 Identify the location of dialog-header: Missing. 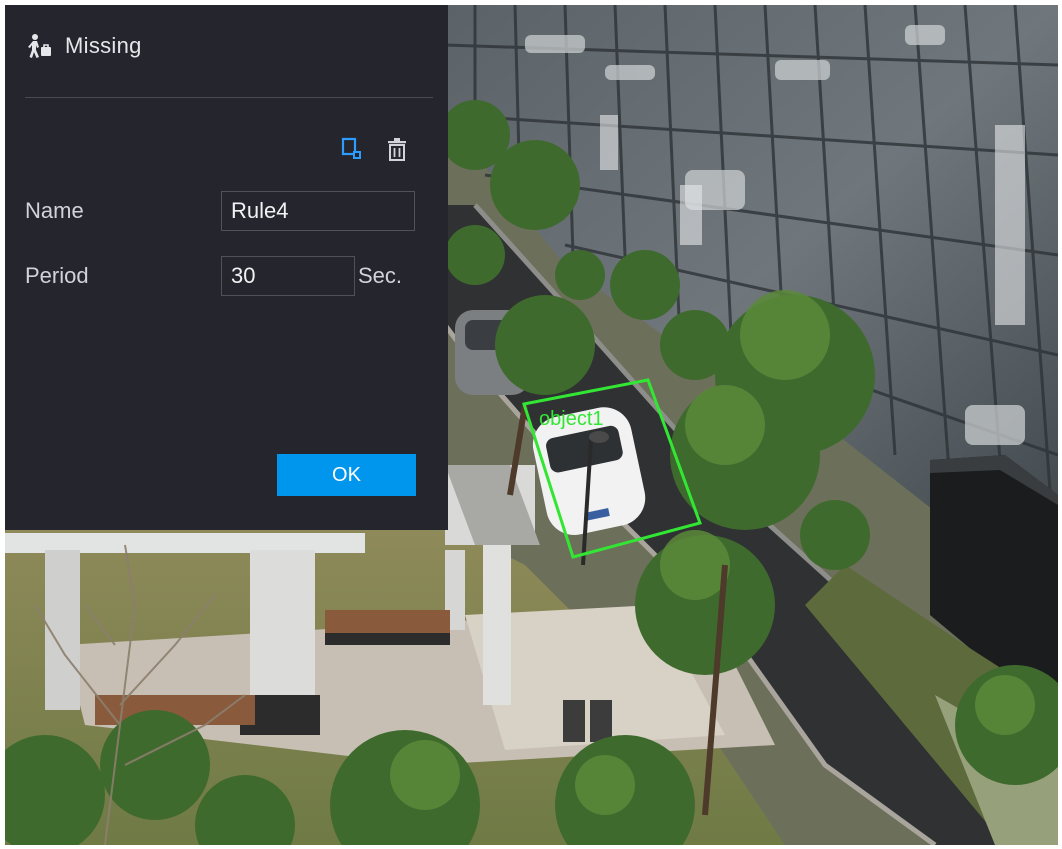
(84, 46).